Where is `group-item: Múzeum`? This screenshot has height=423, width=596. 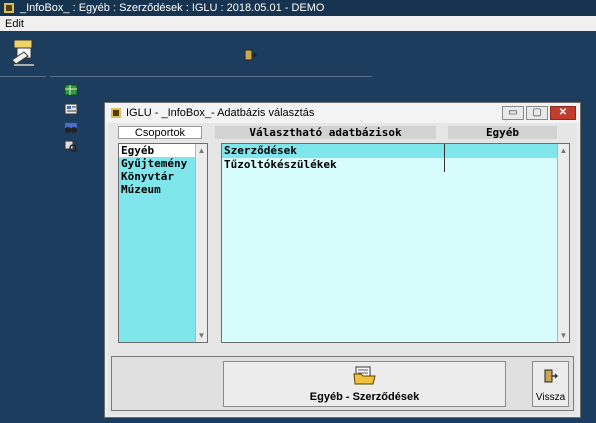
group-item: Múzeum is located at coordinates (157, 189).